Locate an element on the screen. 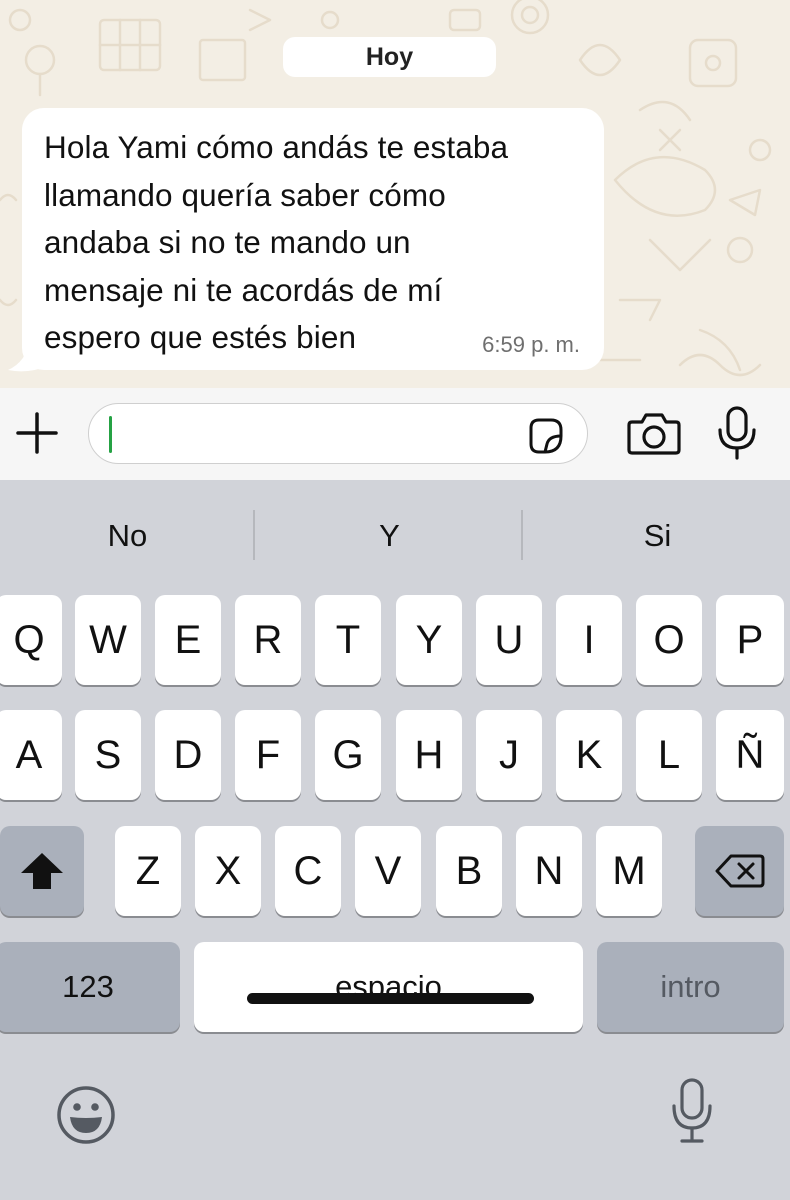  key: Y is located at coordinates (429, 640).